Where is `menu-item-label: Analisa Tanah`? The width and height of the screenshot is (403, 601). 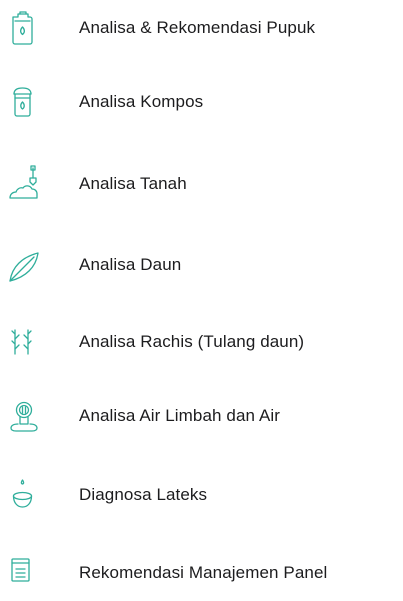
menu-item-label: Analisa Tanah is located at coordinates (133, 183).